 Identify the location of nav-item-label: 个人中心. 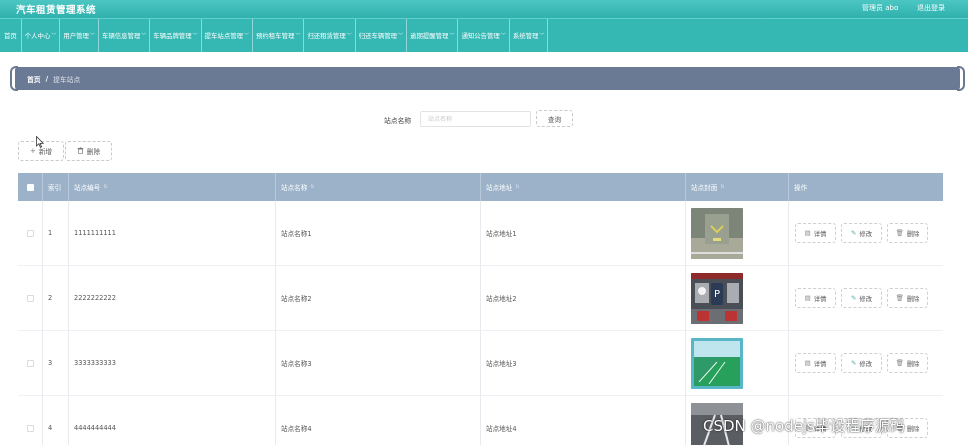
(37, 36).